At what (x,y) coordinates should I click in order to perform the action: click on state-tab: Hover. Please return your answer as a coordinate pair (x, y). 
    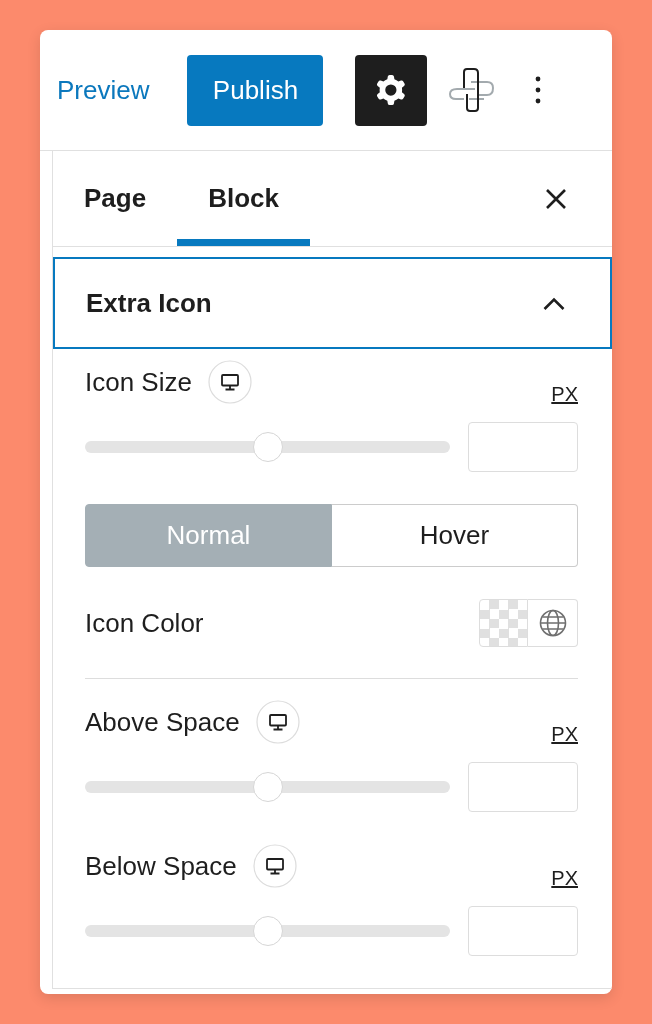
    Looking at the image, I should click on (455, 535).